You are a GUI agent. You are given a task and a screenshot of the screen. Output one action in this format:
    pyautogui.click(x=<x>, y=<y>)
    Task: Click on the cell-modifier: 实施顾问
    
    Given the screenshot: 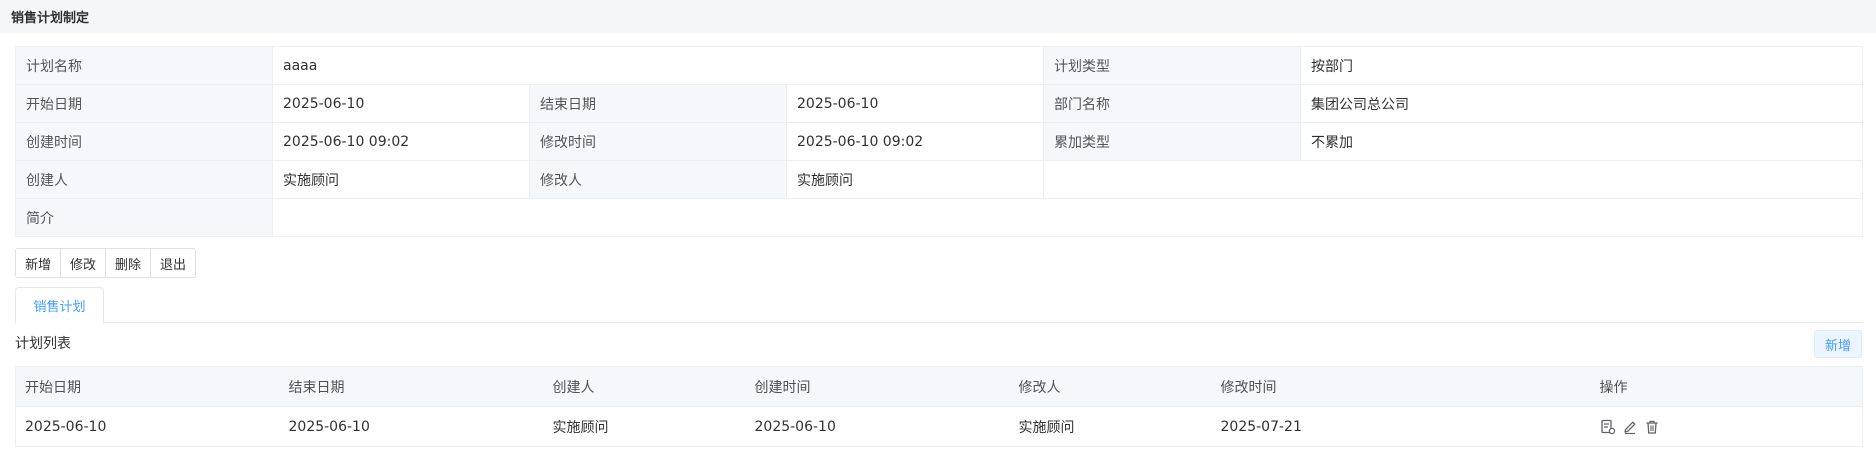 What is the action you would take?
    pyautogui.click(x=1110, y=426)
    